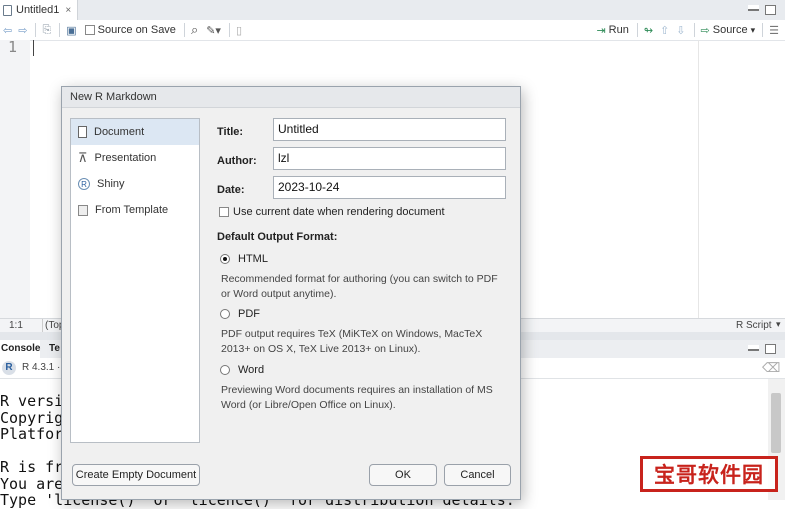  I want to click on scrollbar-thumb, so click(776, 423).